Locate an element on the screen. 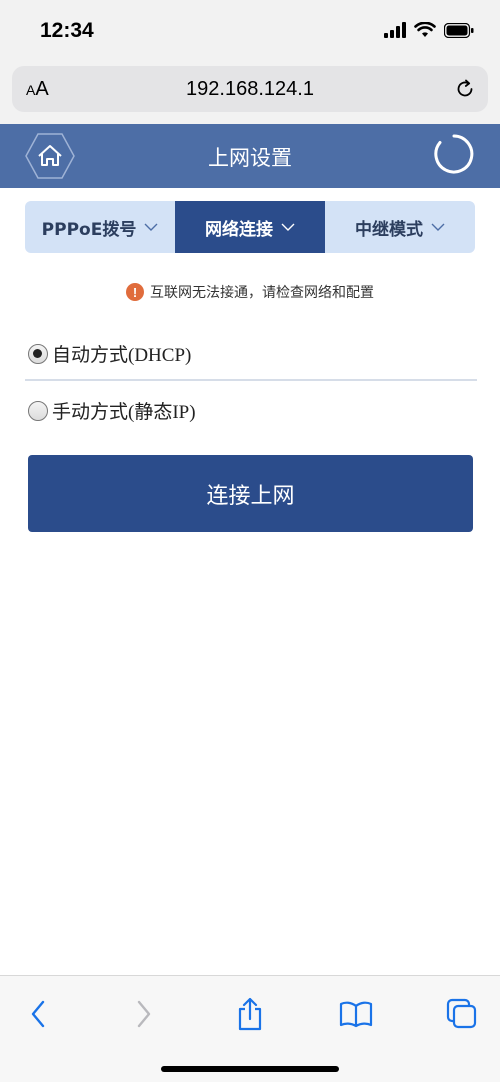 This screenshot has height=1082, width=500. tab-label: 中继模式 is located at coordinates (389, 229).